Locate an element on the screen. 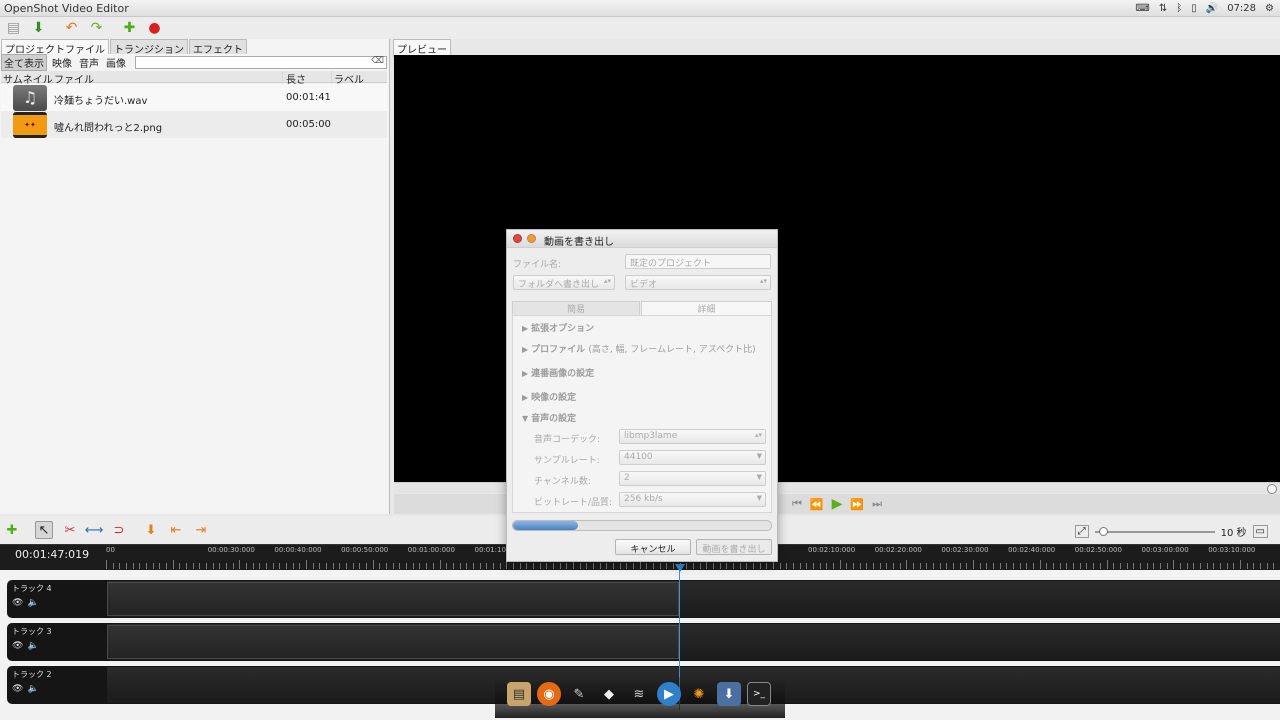 The width and height of the screenshot is (1280, 720). rewind-icon: ⏪ is located at coordinates (817, 504).